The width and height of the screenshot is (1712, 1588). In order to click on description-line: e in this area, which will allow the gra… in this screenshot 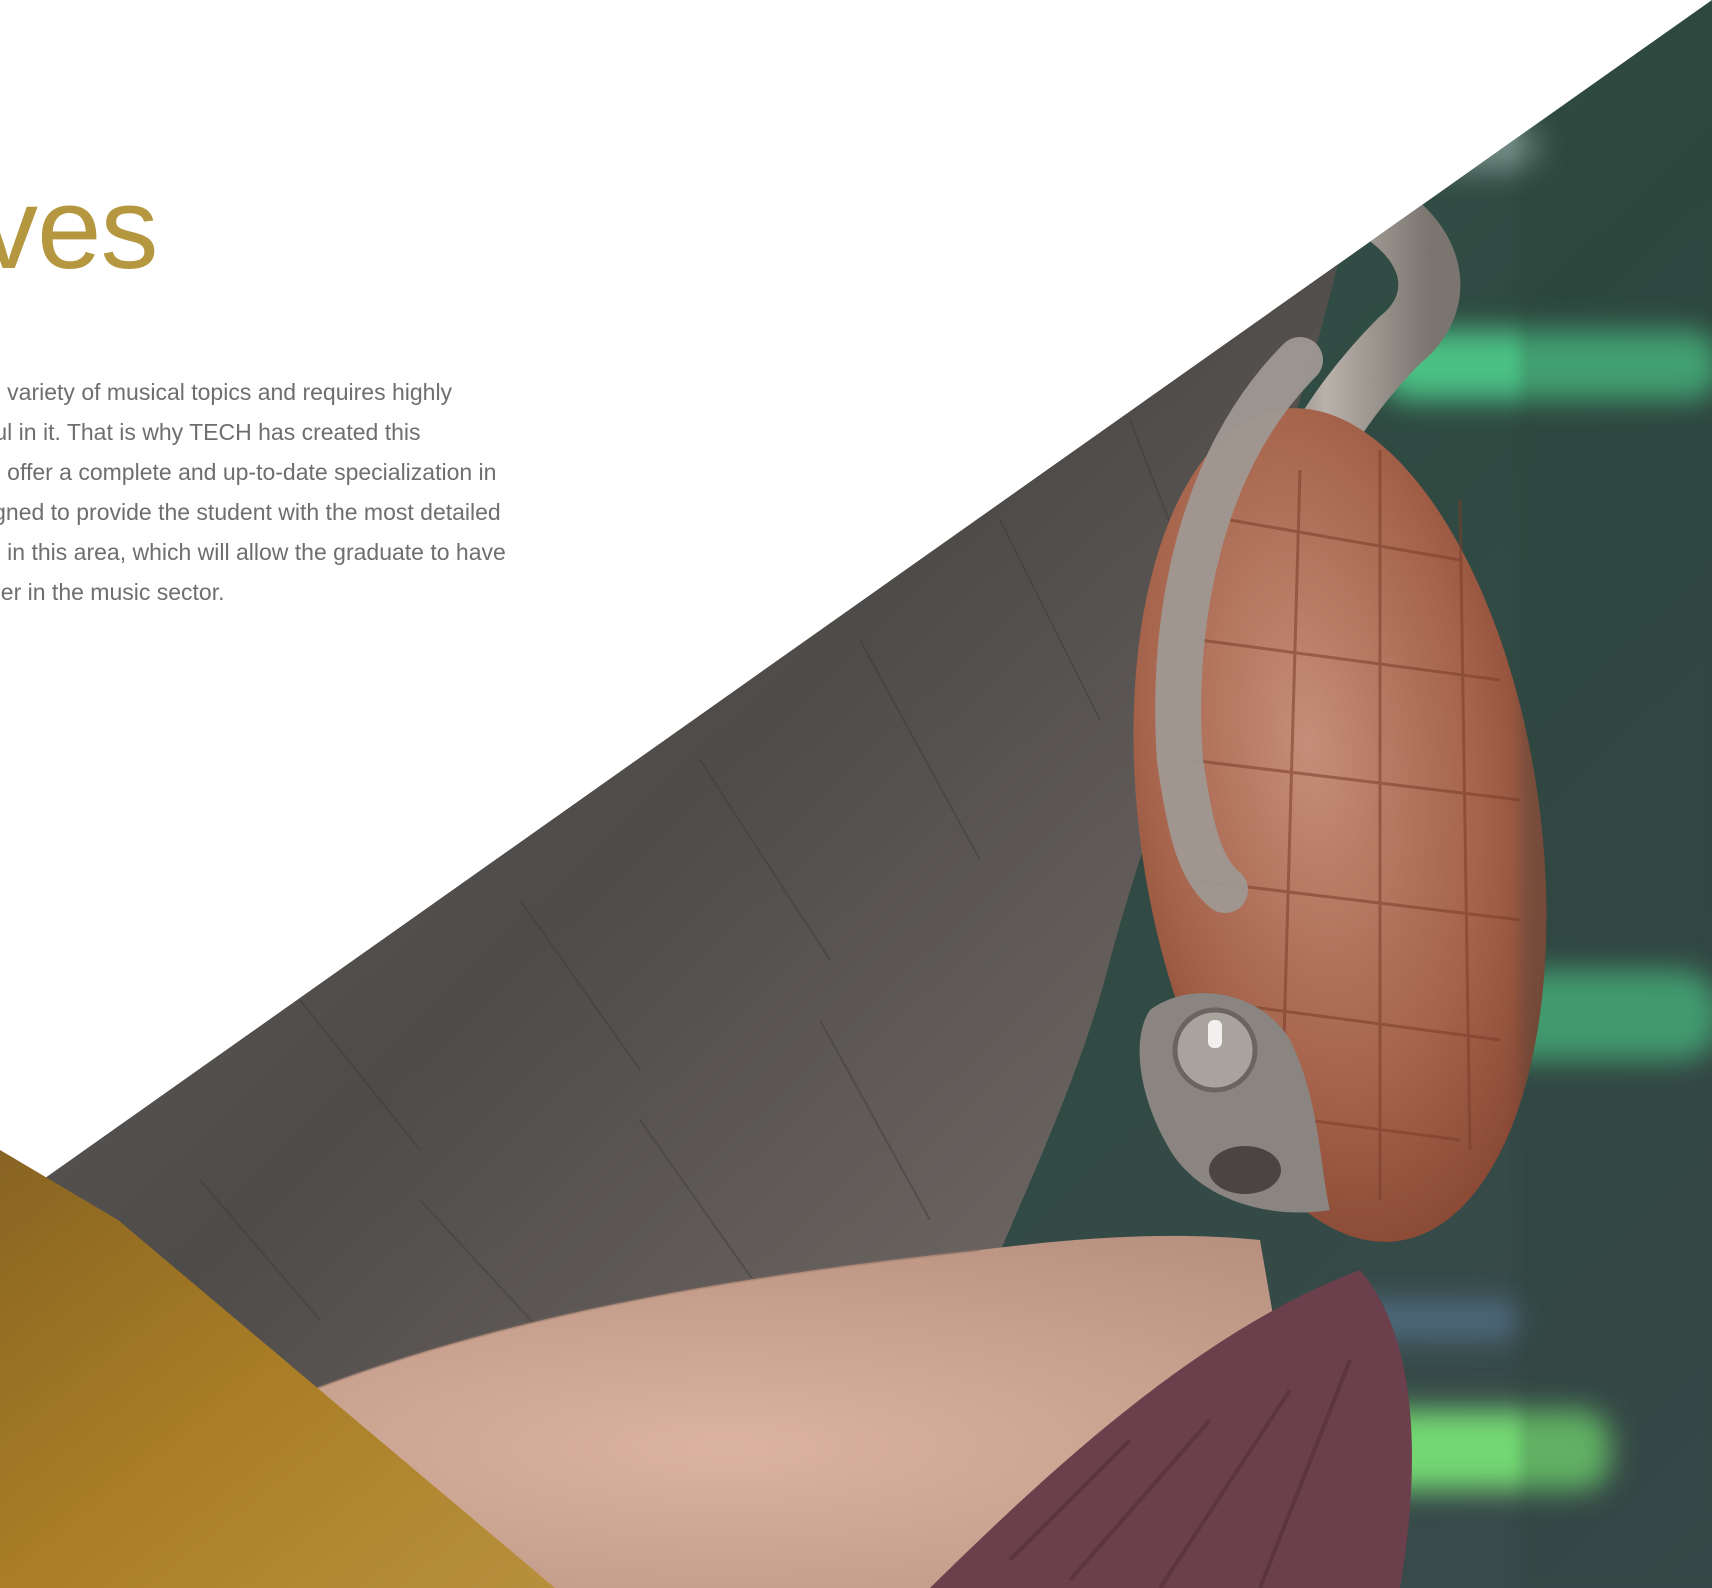, I will do `click(253, 552)`.